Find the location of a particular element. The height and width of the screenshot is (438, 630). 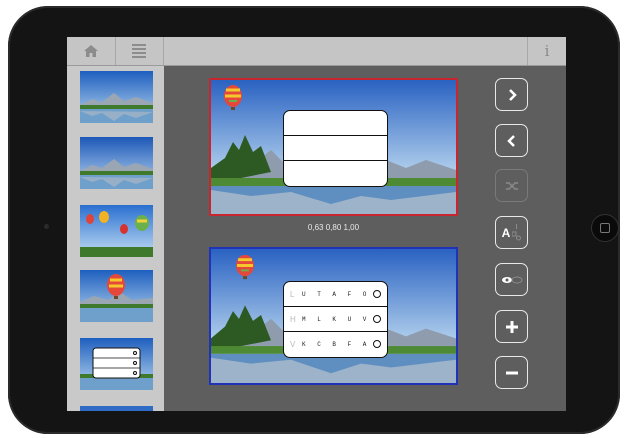

next-button is located at coordinates (511, 94).